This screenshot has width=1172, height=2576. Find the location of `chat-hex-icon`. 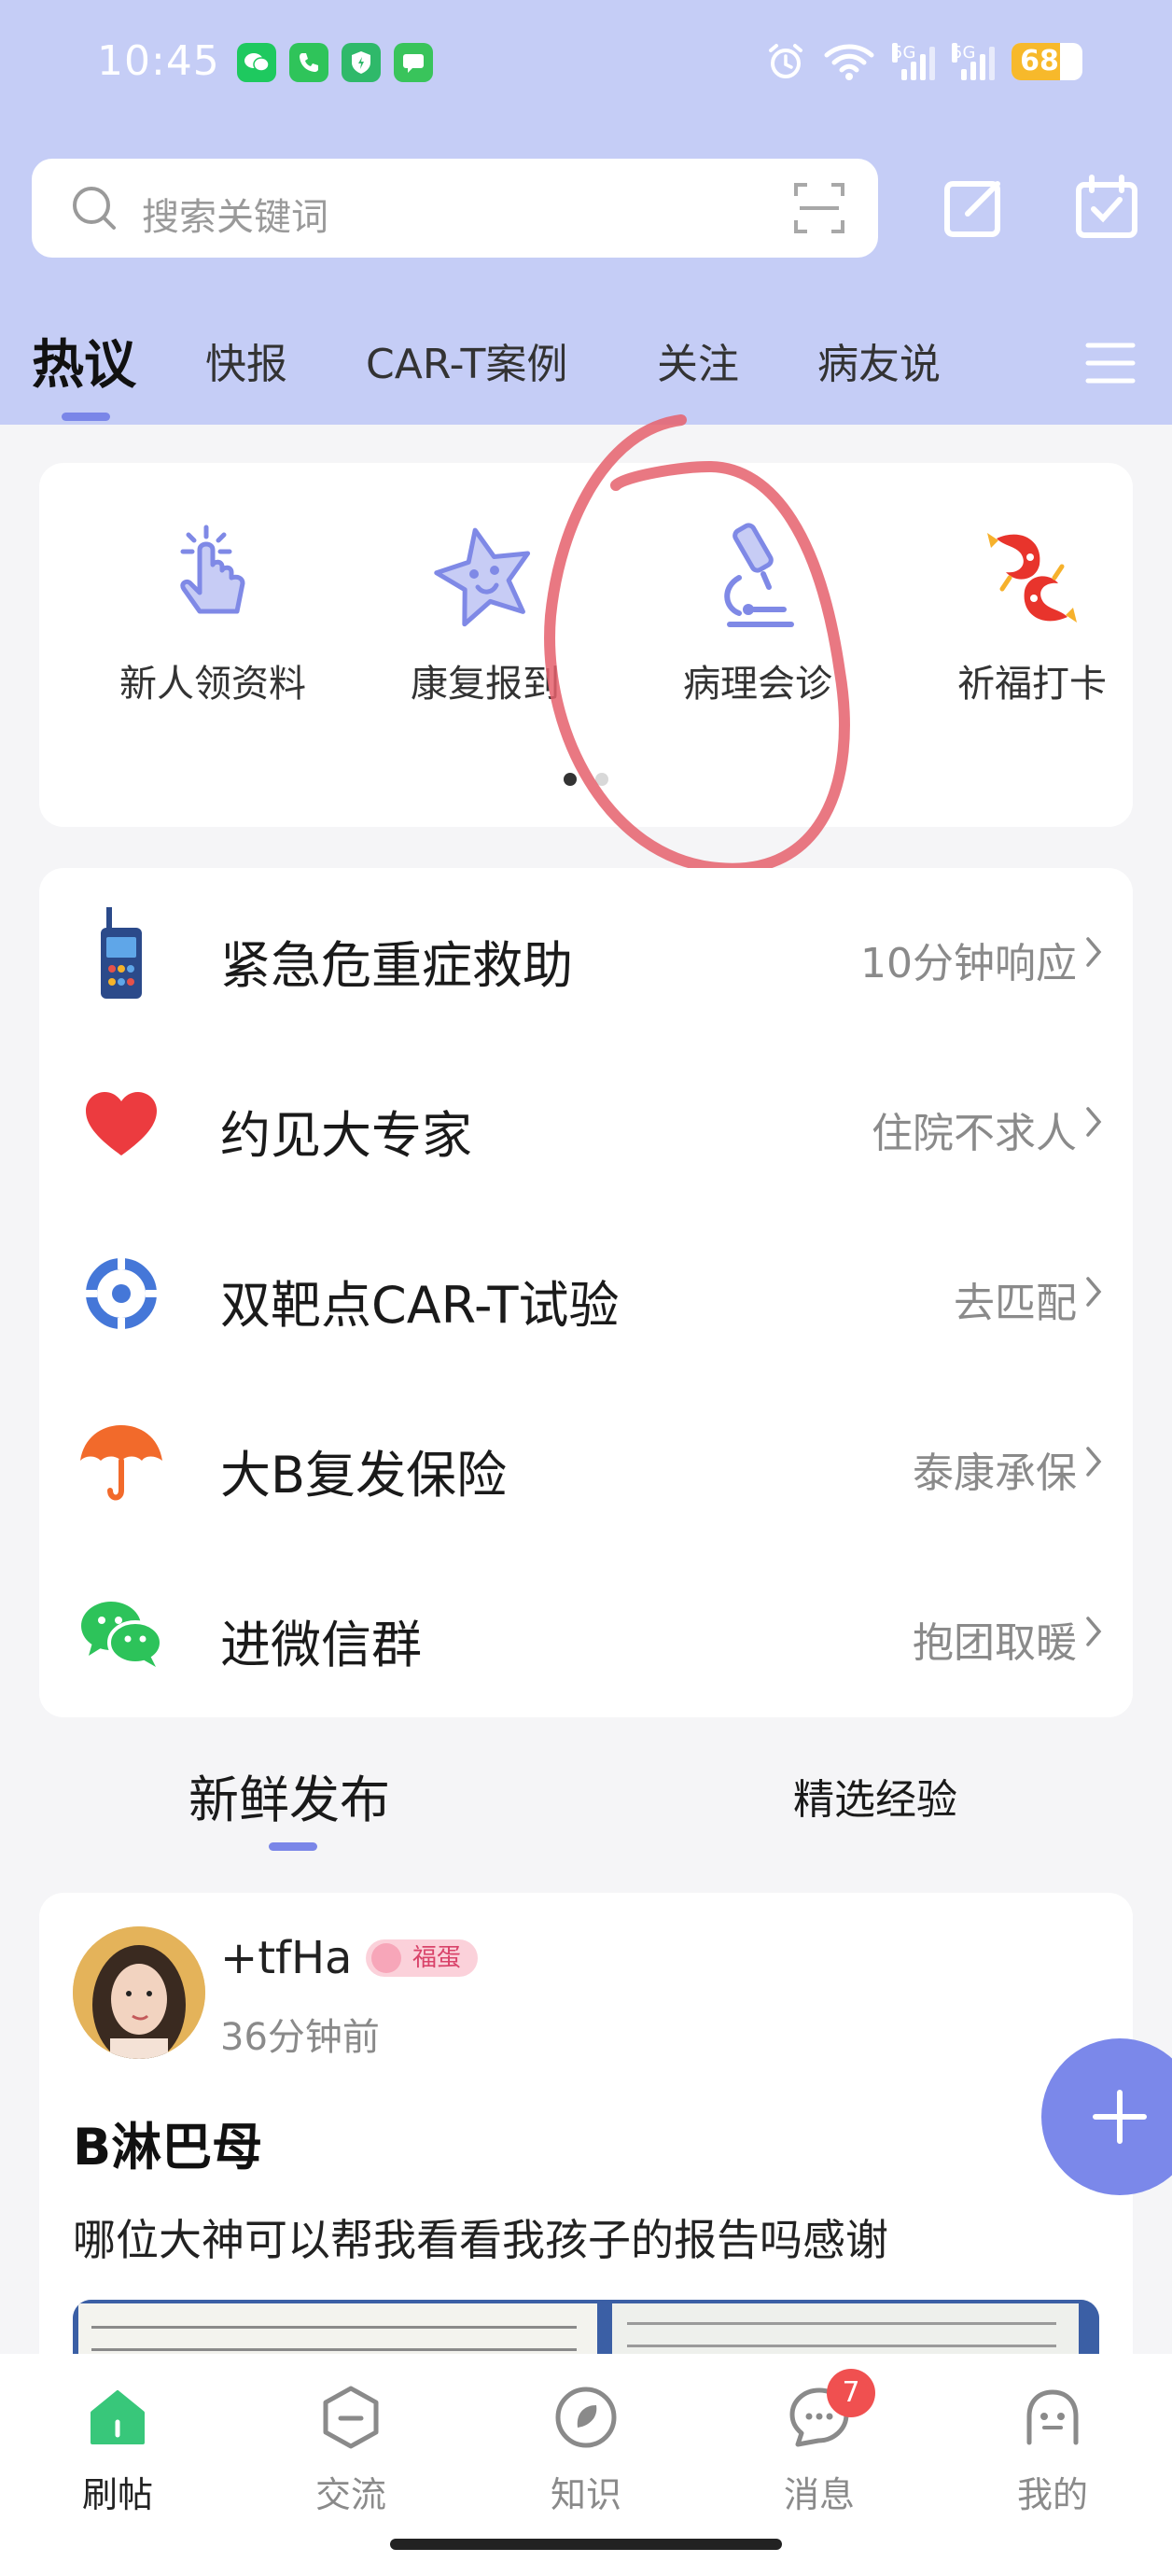

chat-hex-icon is located at coordinates (351, 2417).